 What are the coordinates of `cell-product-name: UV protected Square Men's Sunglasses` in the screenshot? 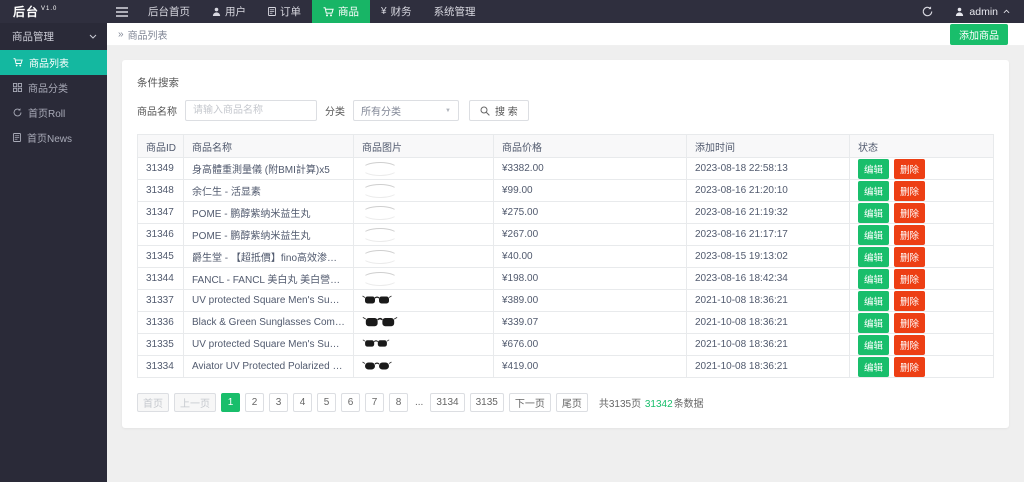 It's located at (268, 300).